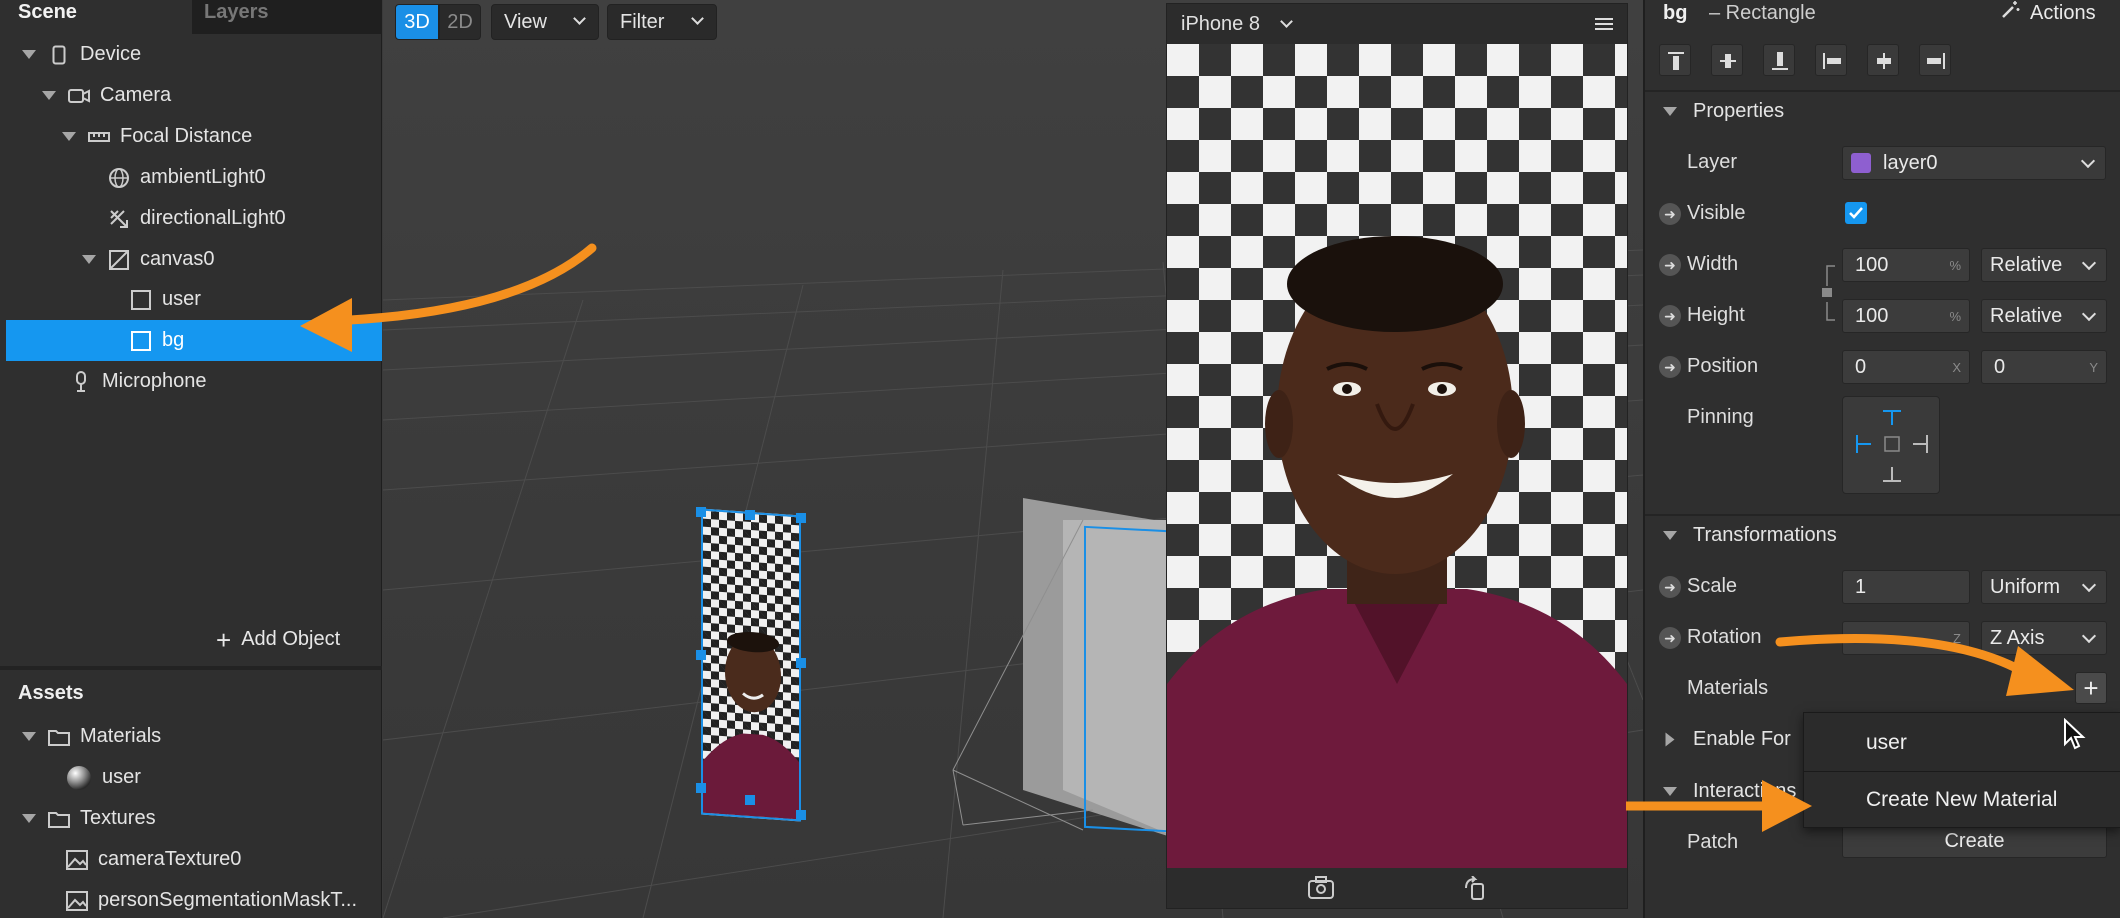  I want to click on tree-item-focal-distance: Focal Distance, so click(194, 136).